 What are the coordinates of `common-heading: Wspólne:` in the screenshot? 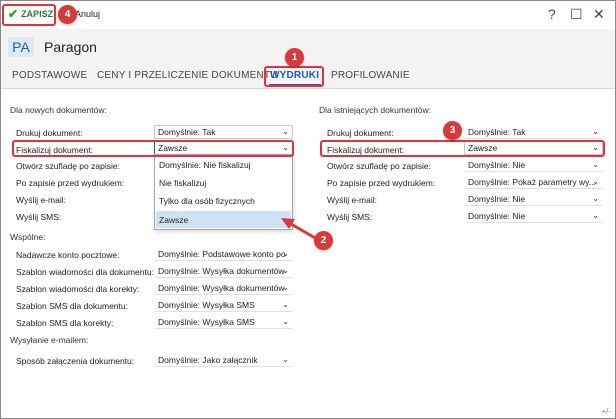 It's located at (28, 237).